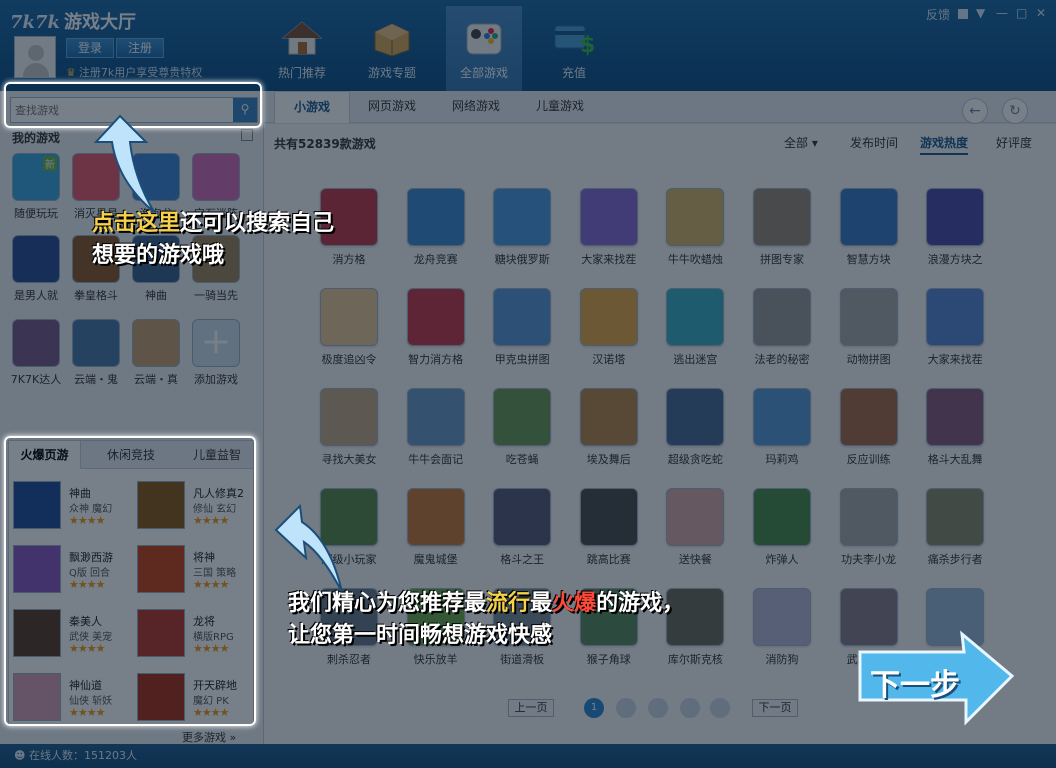  Describe the element at coordinates (944, 144) in the screenshot. I see `sort-popularity: 游戏热度` at that location.